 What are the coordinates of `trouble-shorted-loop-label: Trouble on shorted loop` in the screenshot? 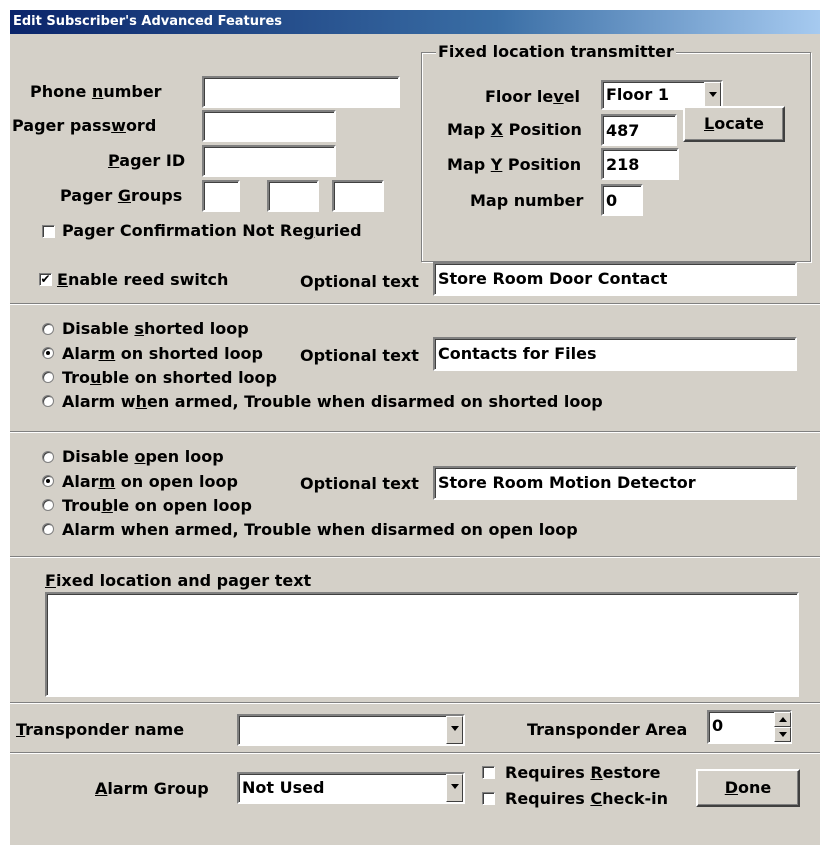 It's located at (169, 377).